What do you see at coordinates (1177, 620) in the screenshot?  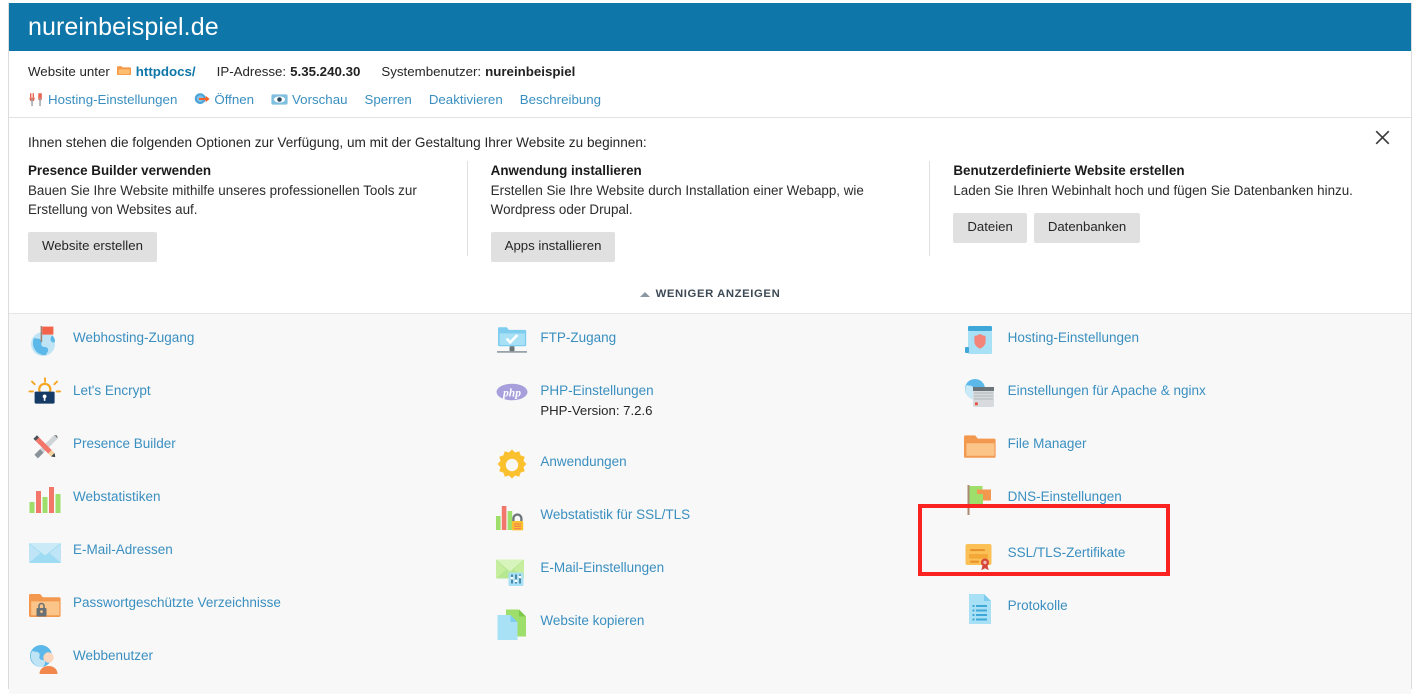 I see `tool-protokolle: Protokolle` at bounding box center [1177, 620].